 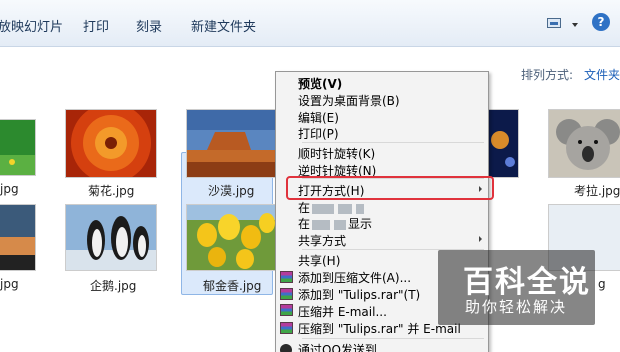 What do you see at coordinates (96, 25) in the screenshot?
I see `print-button: 打印` at bounding box center [96, 25].